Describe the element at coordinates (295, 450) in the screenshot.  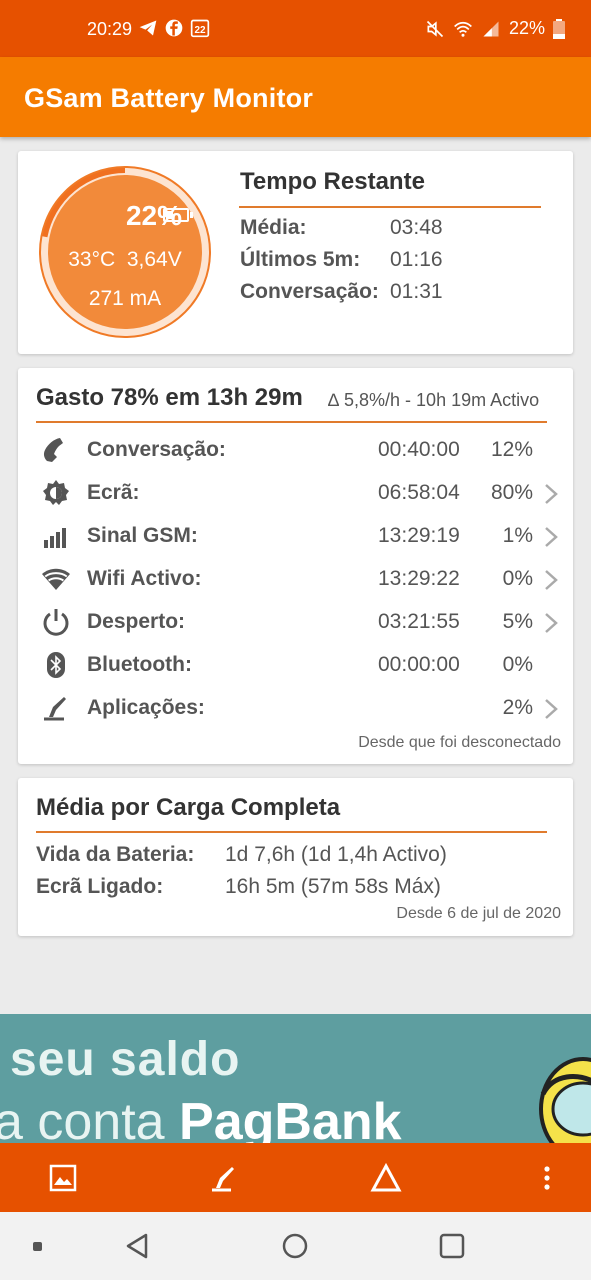
I see `usage-row-conversacao: Conversação: 00:40:00 12%` at that location.